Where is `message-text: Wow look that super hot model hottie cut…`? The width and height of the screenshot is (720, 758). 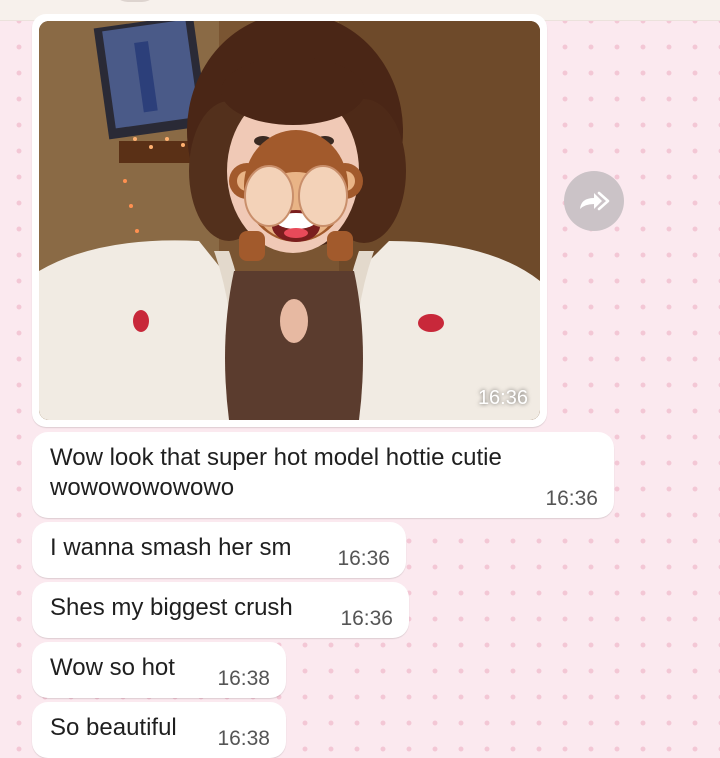
message-text: Wow look that super hot model hottie cut… is located at coordinates (276, 457).